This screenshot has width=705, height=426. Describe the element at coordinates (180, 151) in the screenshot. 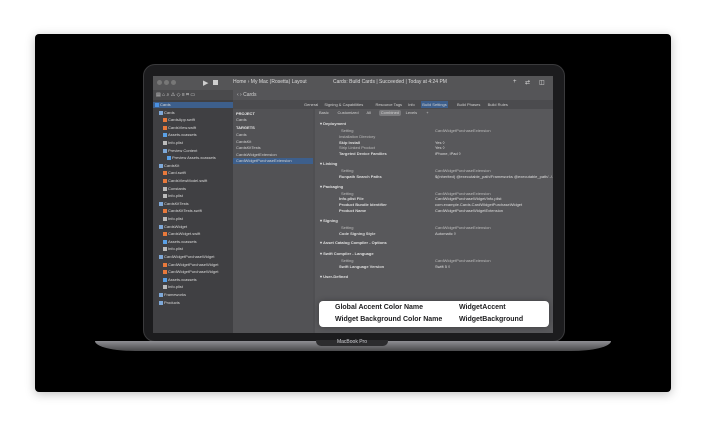

I see `nav-item: Preview Content` at that location.